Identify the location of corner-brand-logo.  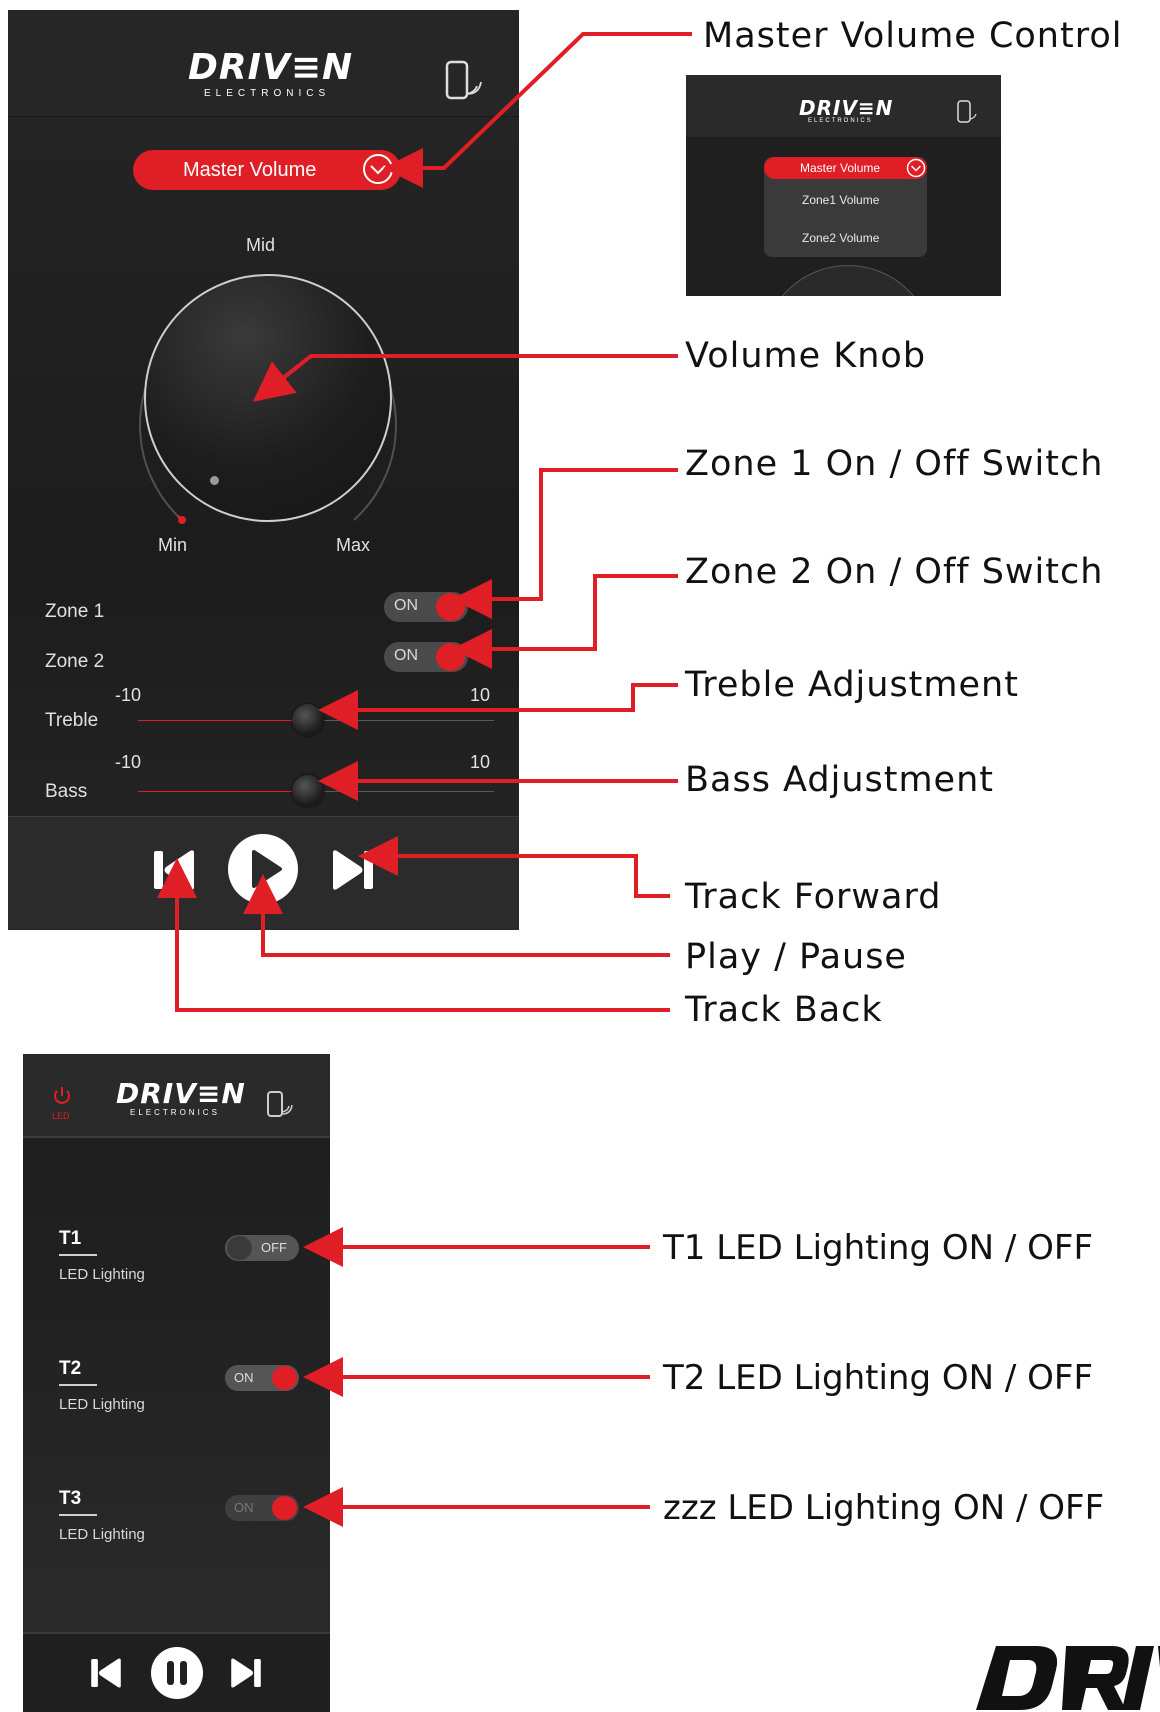
(1063, 1676).